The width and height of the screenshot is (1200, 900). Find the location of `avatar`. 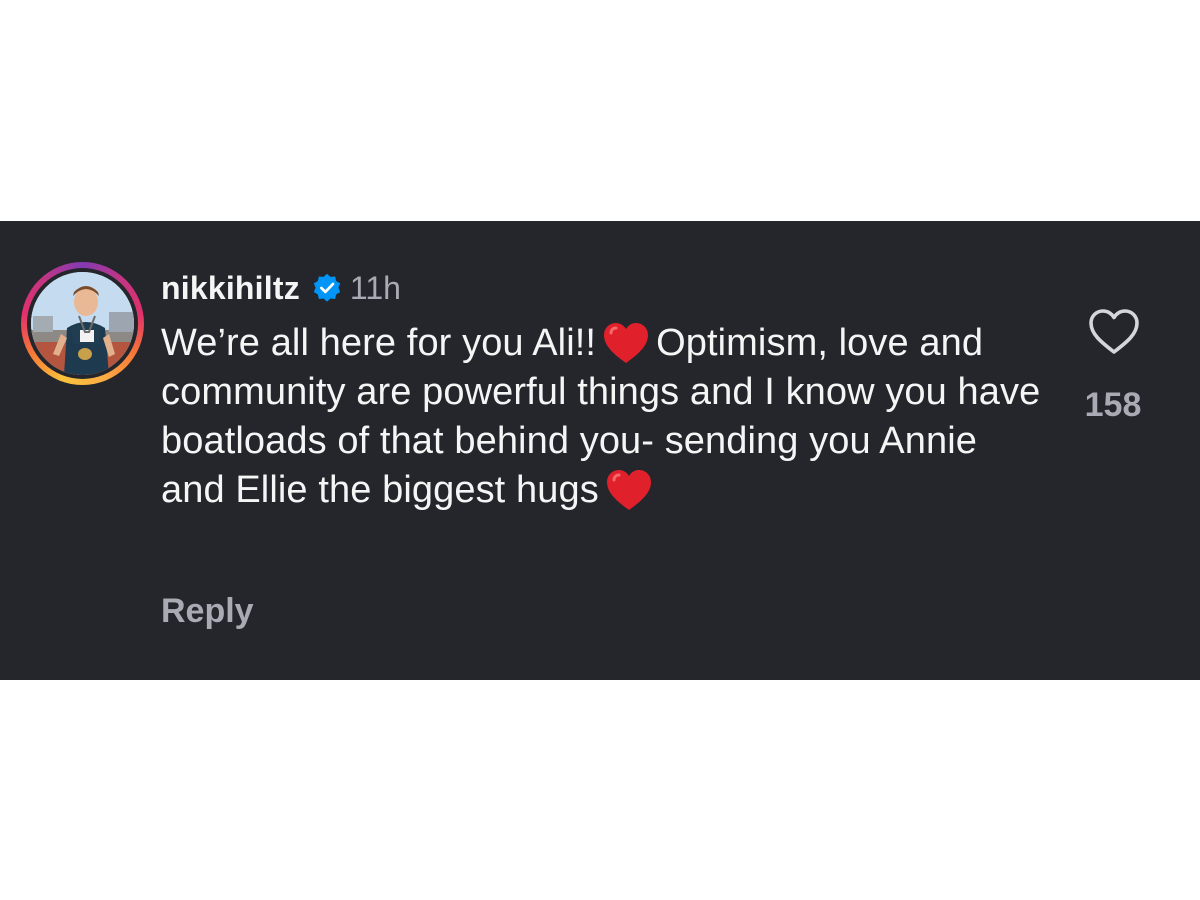

avatar is located at coordinates (82, 323).